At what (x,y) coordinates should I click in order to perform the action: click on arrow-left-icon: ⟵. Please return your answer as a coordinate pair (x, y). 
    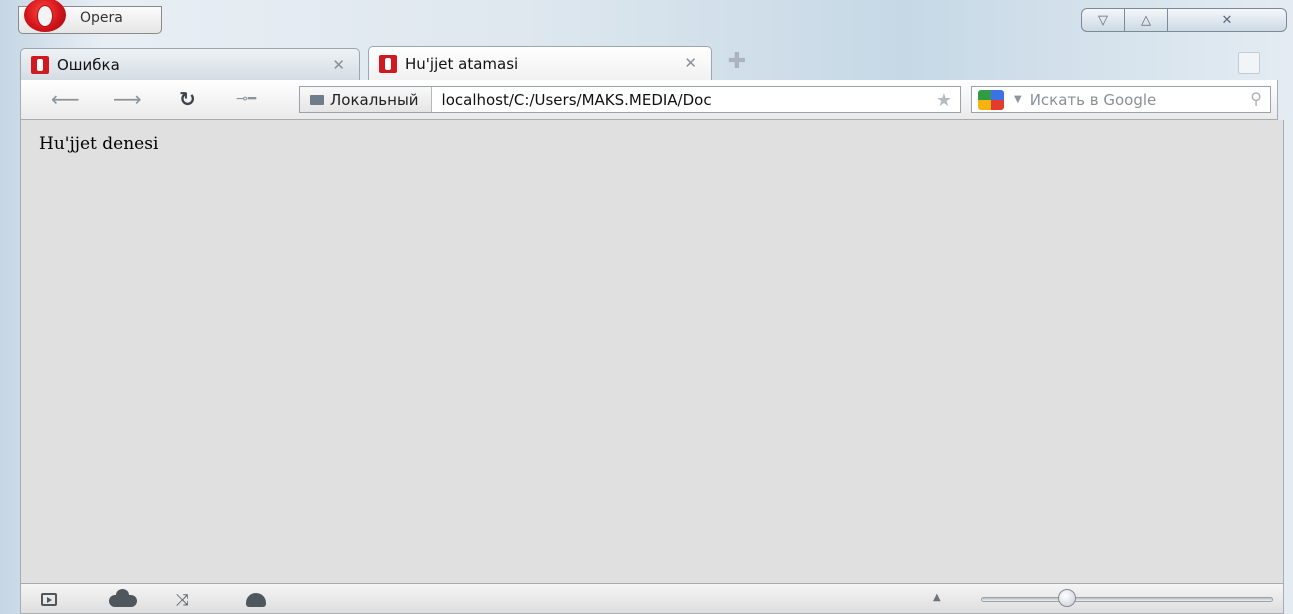
    Looking at the image, I should click on (65, 99).